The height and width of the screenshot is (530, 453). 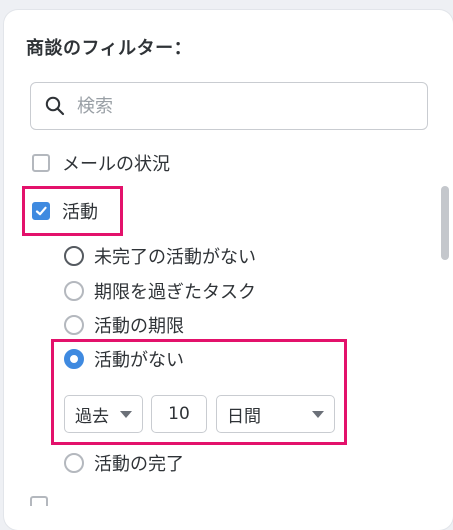 What do you see at coordinates (242, 106) in the screenshot?
I see `search-input` at bounding box center [242, 106].